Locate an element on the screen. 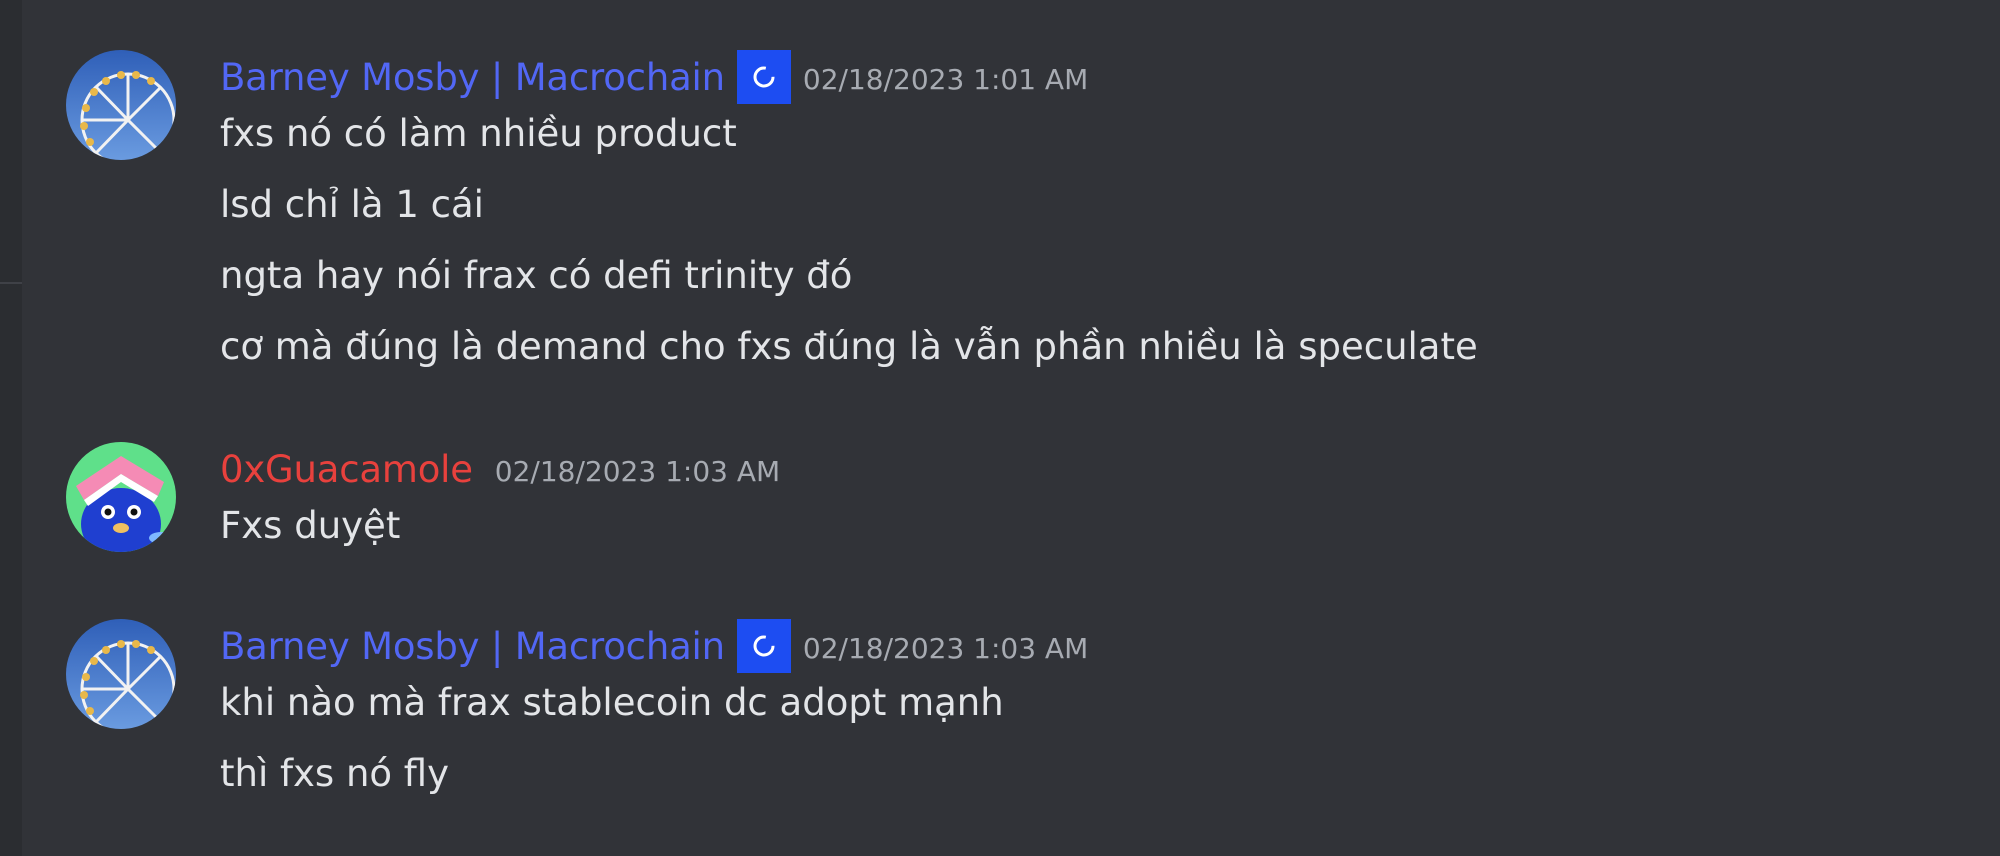 The image size is (2000, 856). message-header: 0xGuacamole 02/18/2023 1:03 AM is located at coordinates (500, 469).